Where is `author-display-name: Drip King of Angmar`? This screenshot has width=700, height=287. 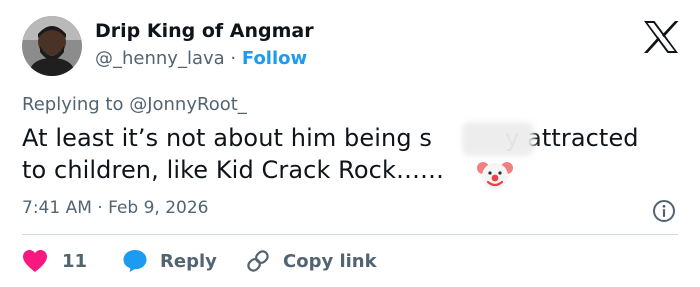
author-display-name: Drip King of Angmar is located at coordinates (204, 31).